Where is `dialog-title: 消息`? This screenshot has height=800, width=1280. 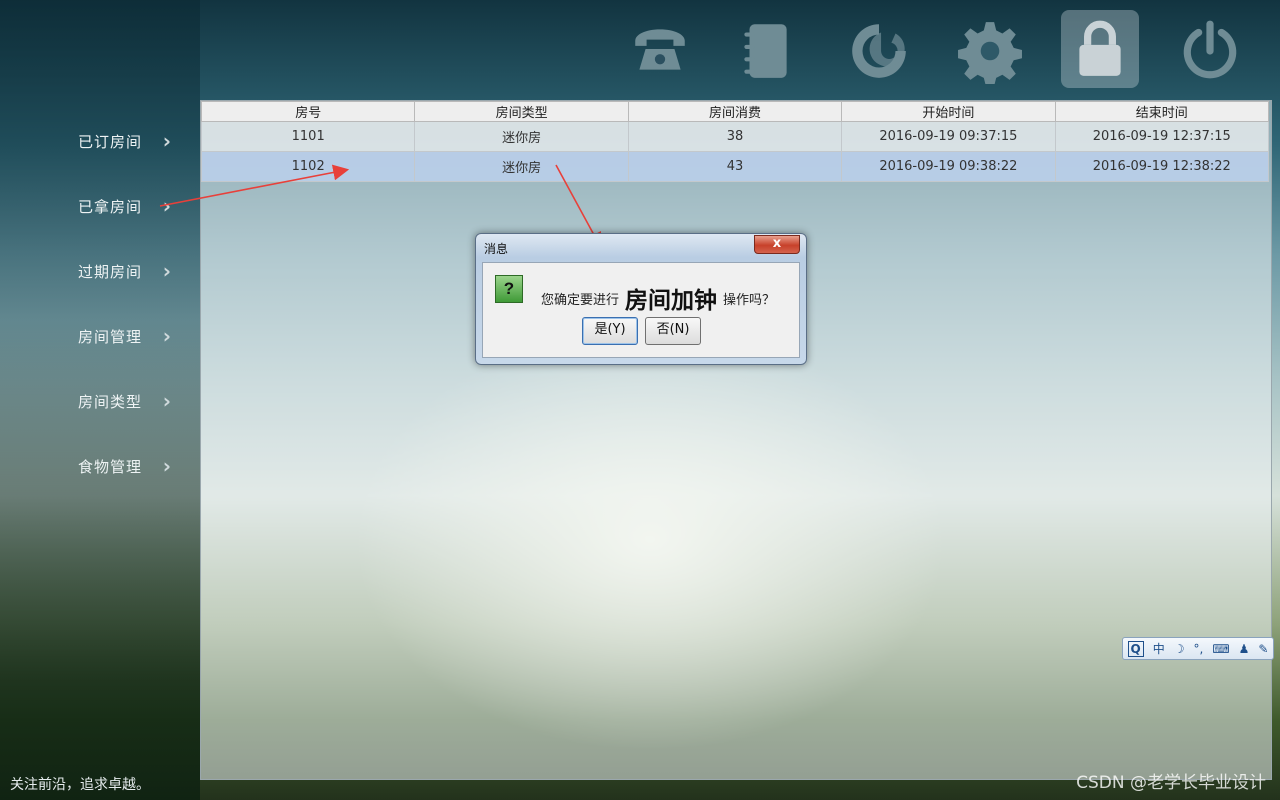 dialog-title: 消息 is located at coordinates (496, 249).